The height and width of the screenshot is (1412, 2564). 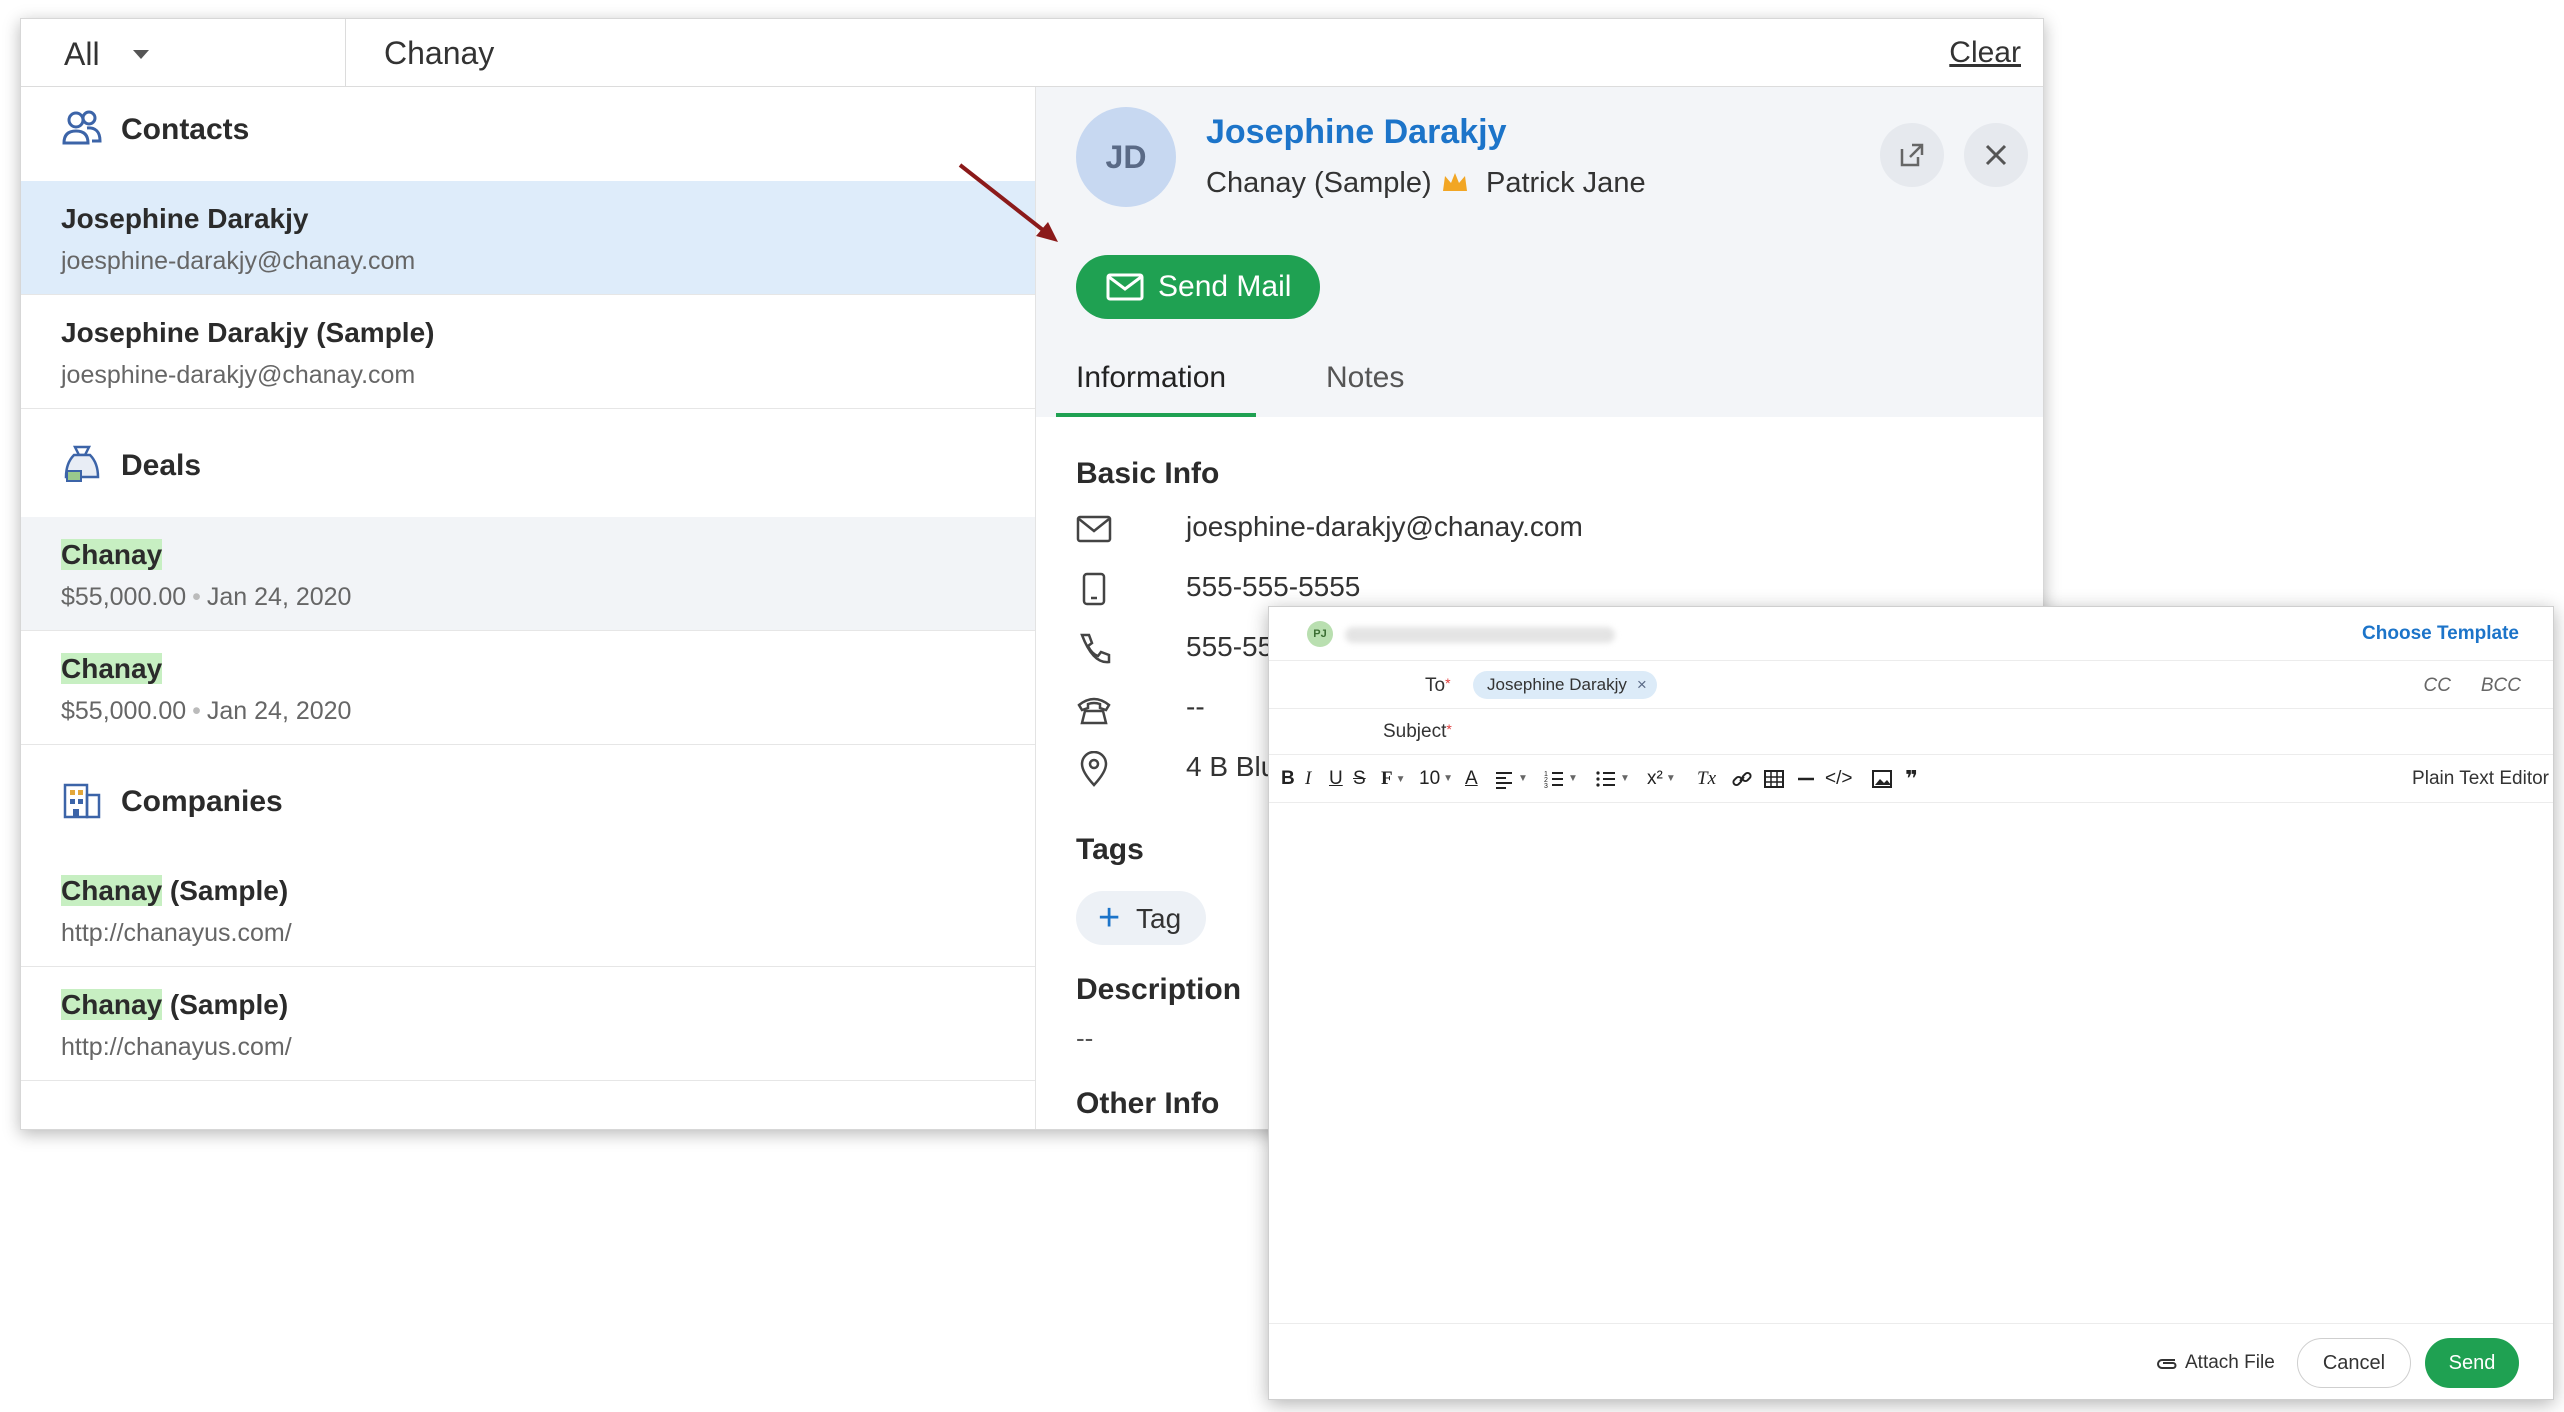 What do you see at coordinates (2214, 1363) in the screenshot?
I see `attach-file-button: Attach File` at bounding box center [2214, 1363].